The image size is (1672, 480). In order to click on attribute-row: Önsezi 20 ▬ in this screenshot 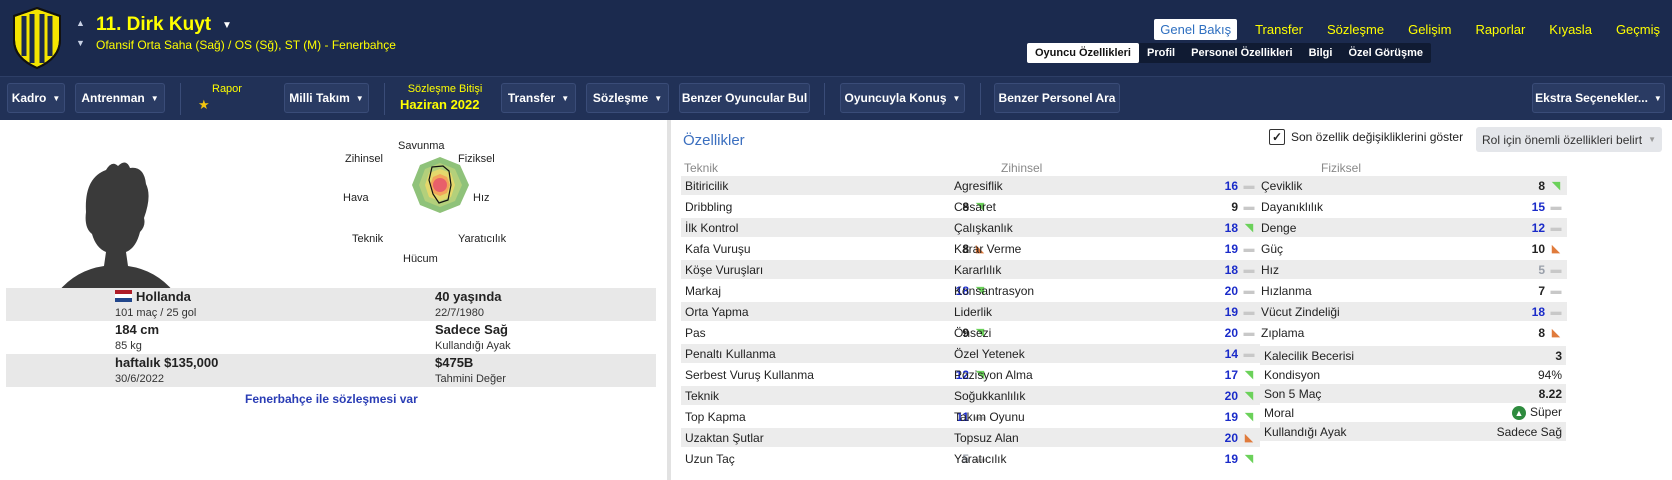, I will do `click(1105, 332)`.